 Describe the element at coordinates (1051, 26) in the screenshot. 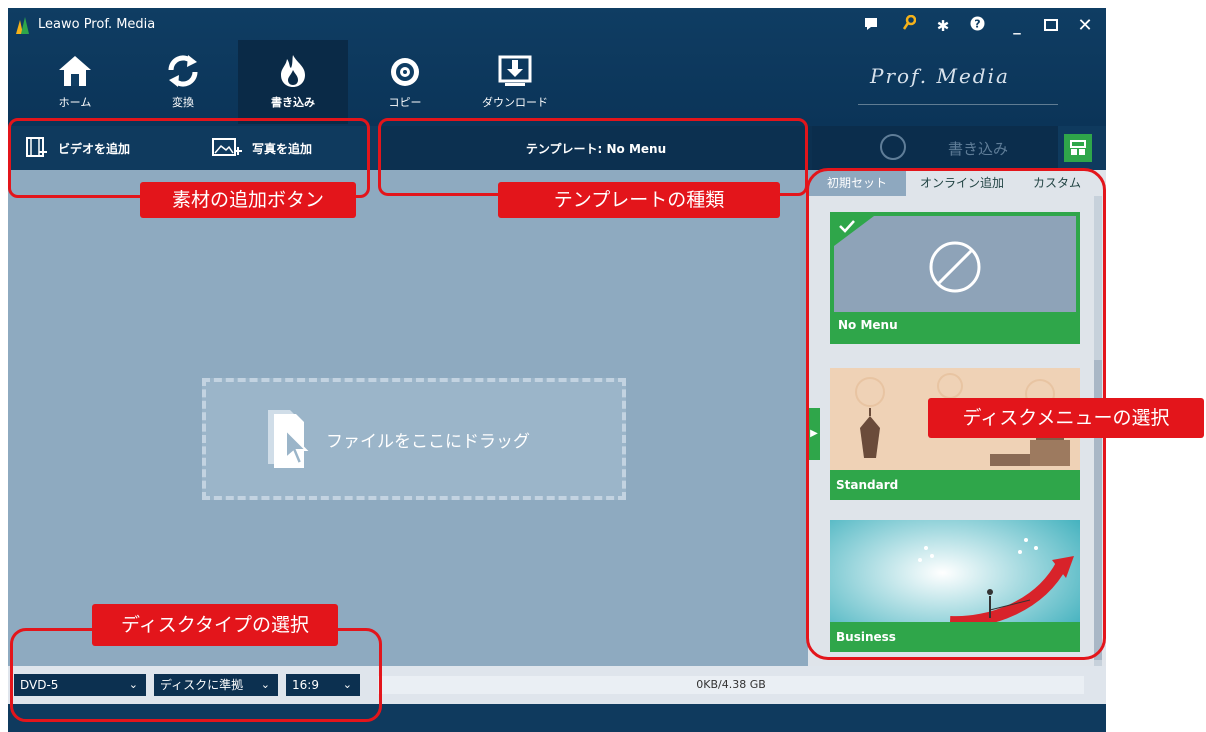

I see `maximize-icon` at that location.